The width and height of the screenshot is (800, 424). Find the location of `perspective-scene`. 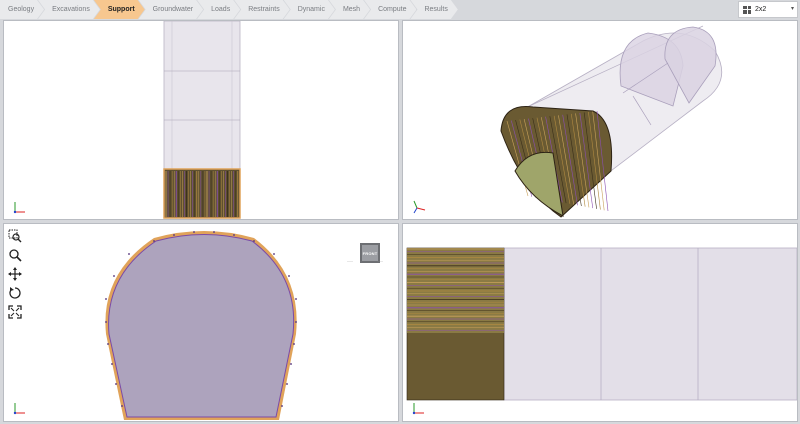

perspective-scene is located at coordinates (611, 121).